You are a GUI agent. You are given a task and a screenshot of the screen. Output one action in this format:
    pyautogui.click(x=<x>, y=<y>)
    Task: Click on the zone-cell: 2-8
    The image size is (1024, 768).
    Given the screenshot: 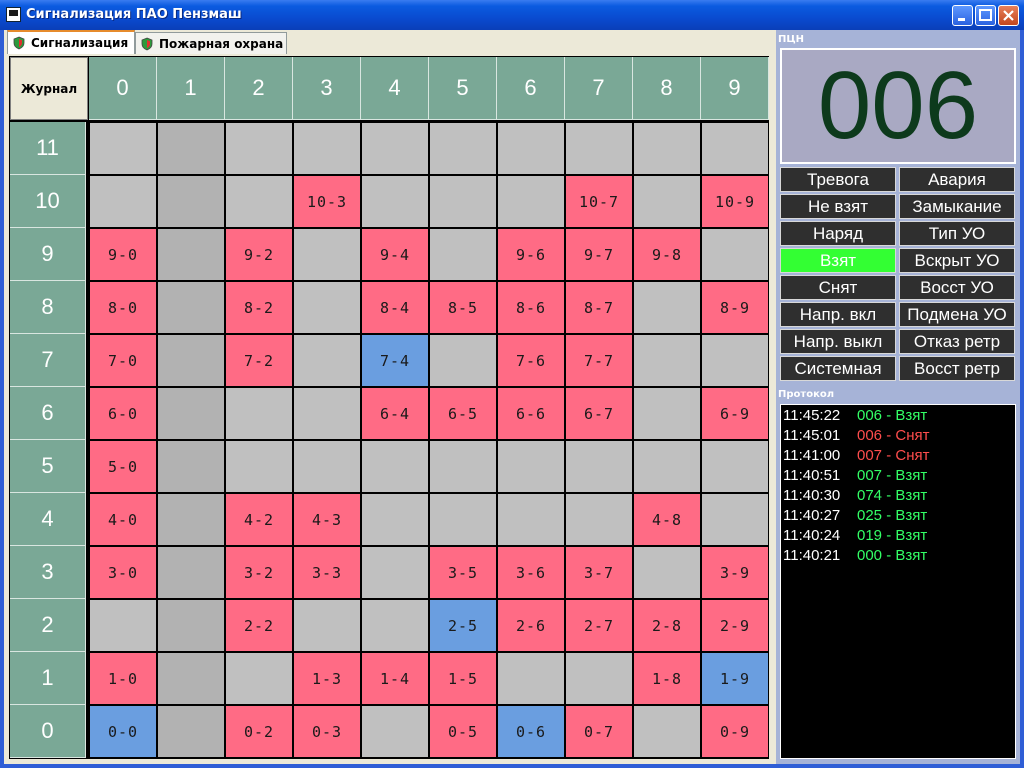 What is the action you would take?
    pyautogui.click(x=667, y=625)
    